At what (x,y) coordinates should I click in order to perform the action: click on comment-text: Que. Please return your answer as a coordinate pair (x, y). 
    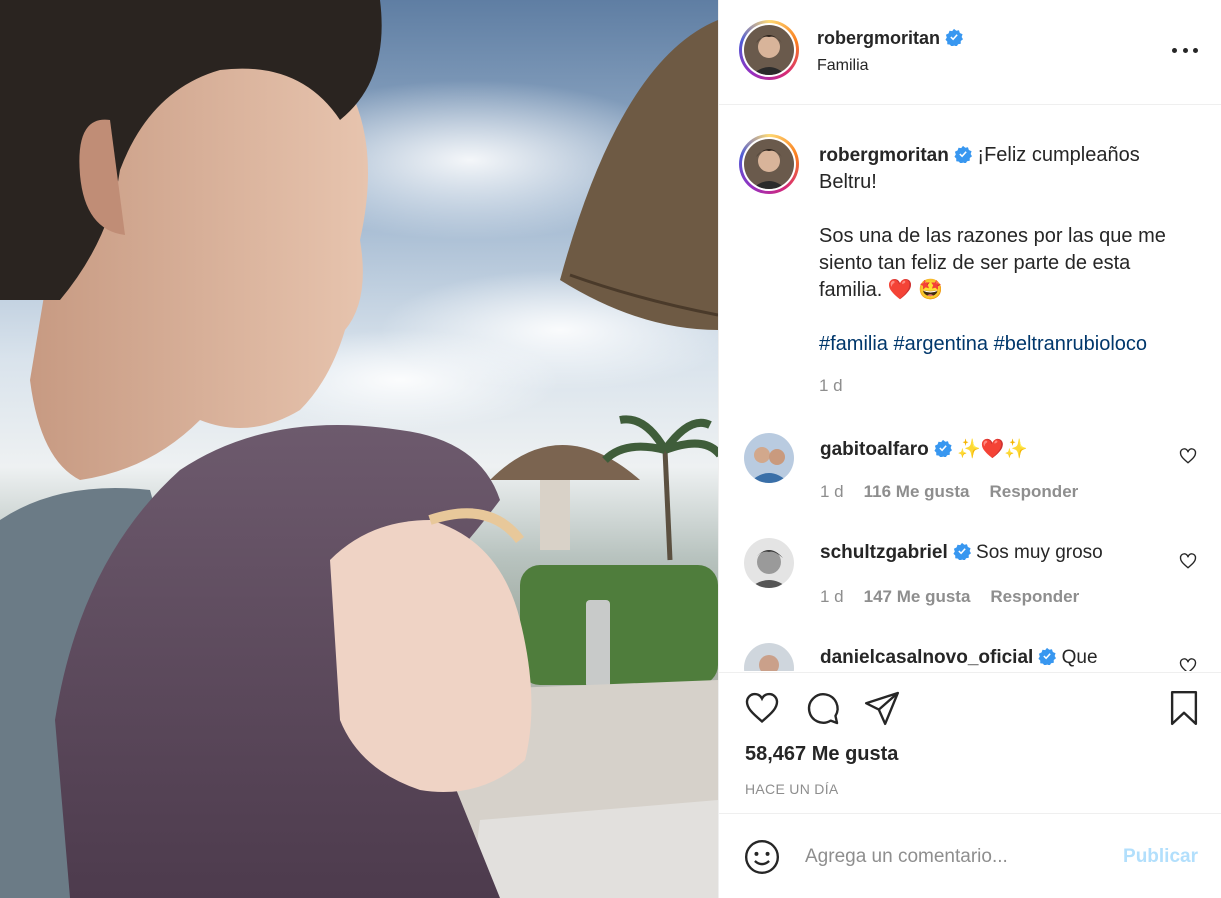
    Looking at the image, I should click on (1079, 657).